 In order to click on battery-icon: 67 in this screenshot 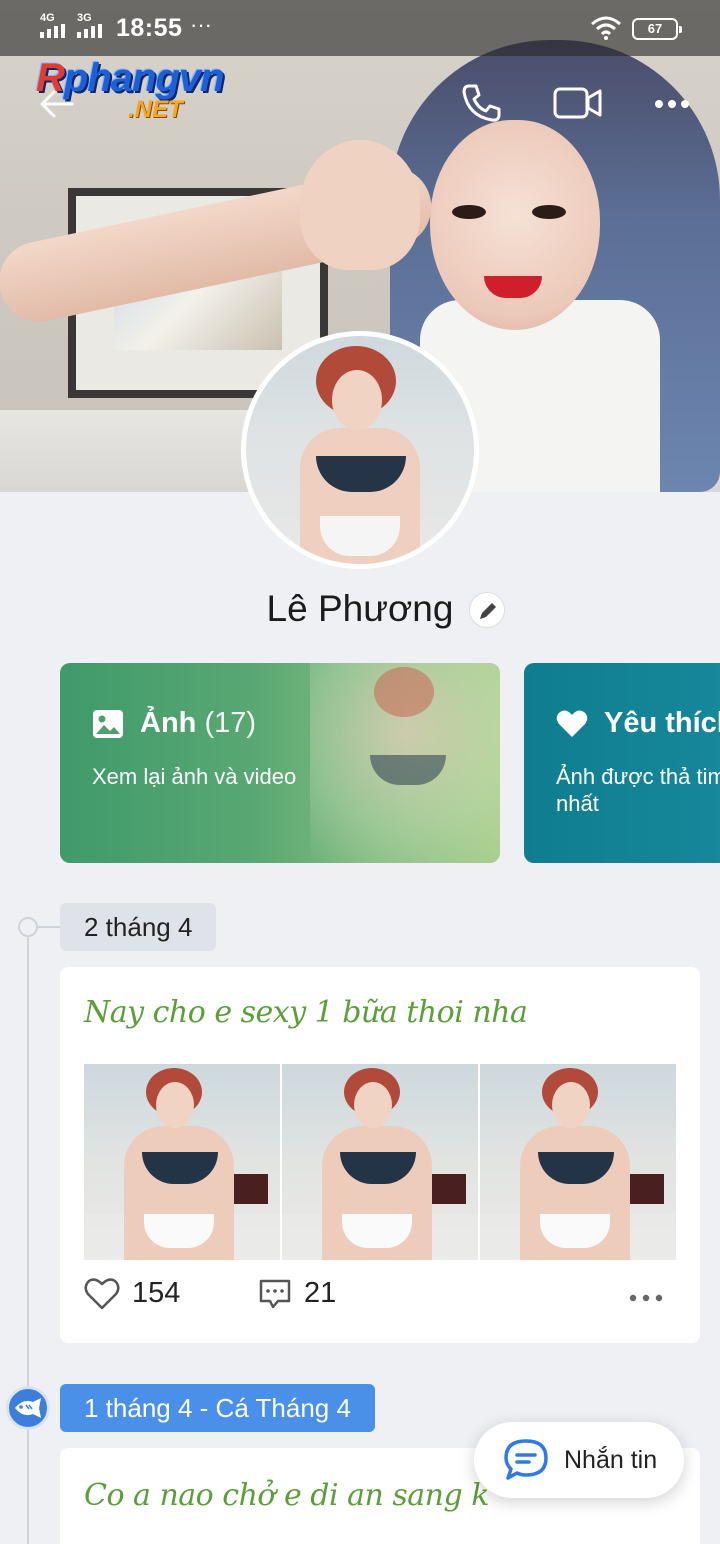, I will do `click(657, 29)`.